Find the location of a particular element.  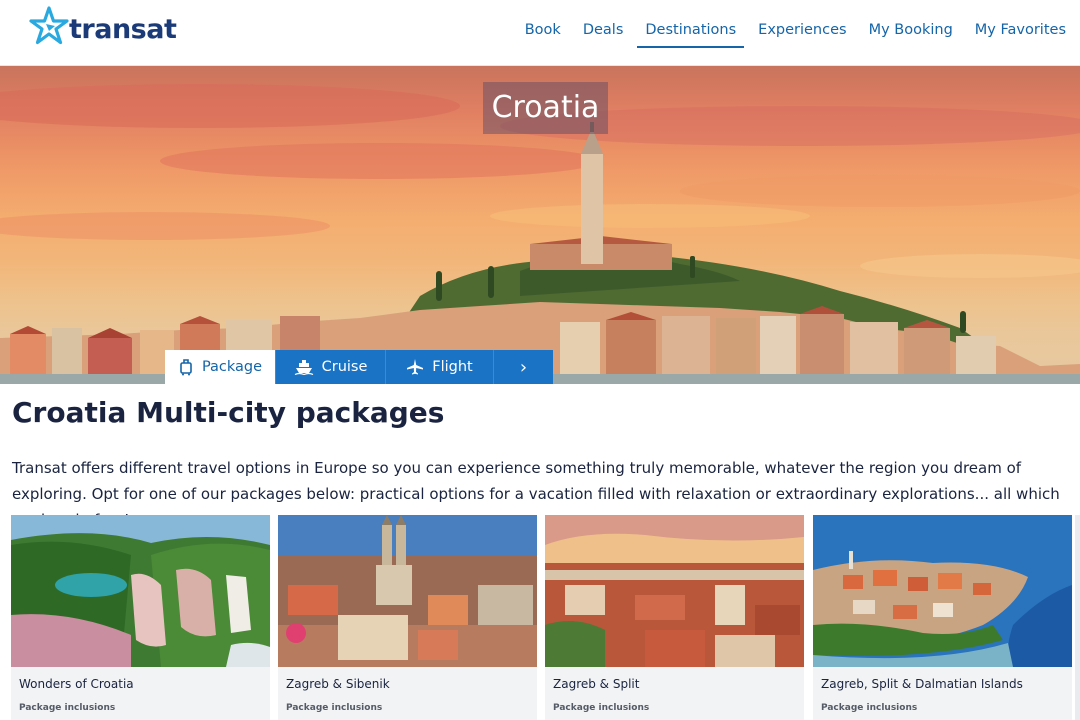

star-icon is located at coordinates (49, 29).